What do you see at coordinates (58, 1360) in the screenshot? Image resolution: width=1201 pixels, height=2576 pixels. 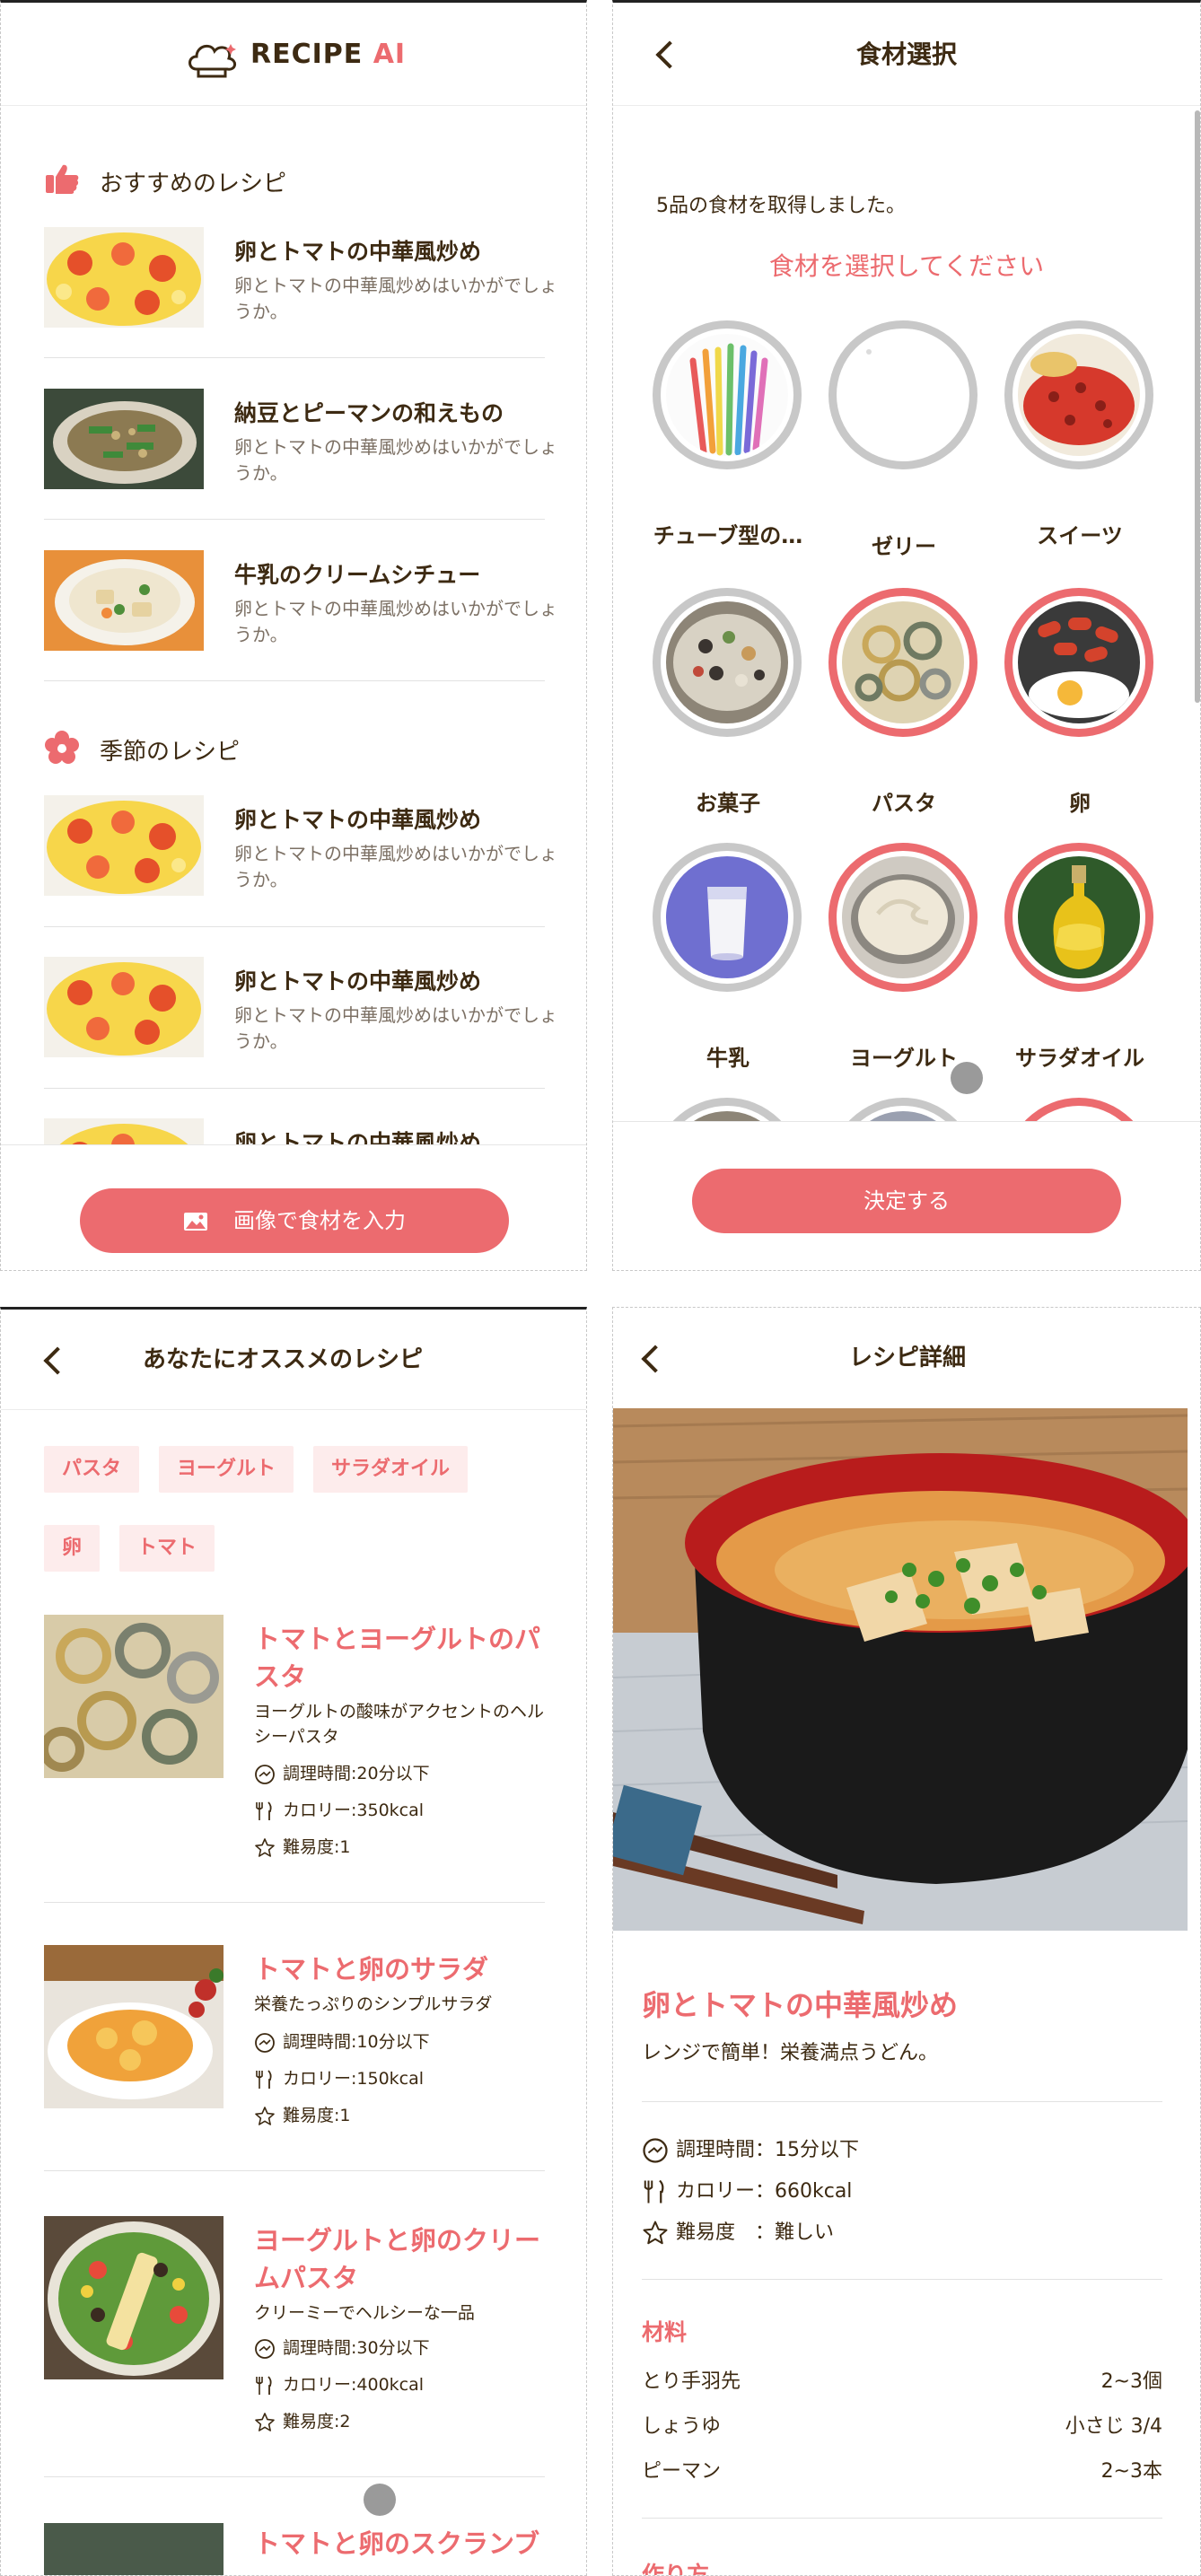 I see `back-arrow-icon` at bounding box center [58, 1360].